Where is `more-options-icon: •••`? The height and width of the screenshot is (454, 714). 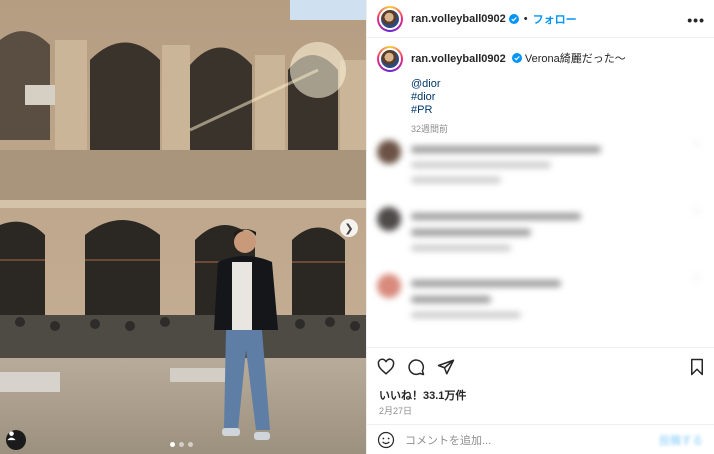
more-options-icon: ••• is located at coordinates (696, 20).